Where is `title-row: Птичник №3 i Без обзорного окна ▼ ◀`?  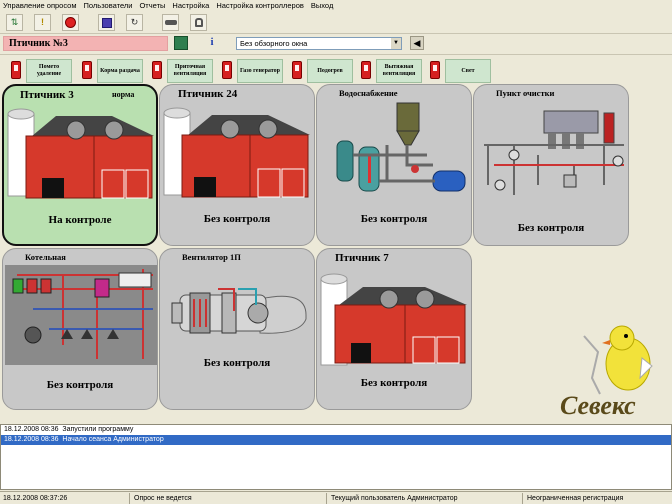
title-row: Птичник №3 i Без обзорного окна ▼ ◀ is located at coordinates (336, 43).